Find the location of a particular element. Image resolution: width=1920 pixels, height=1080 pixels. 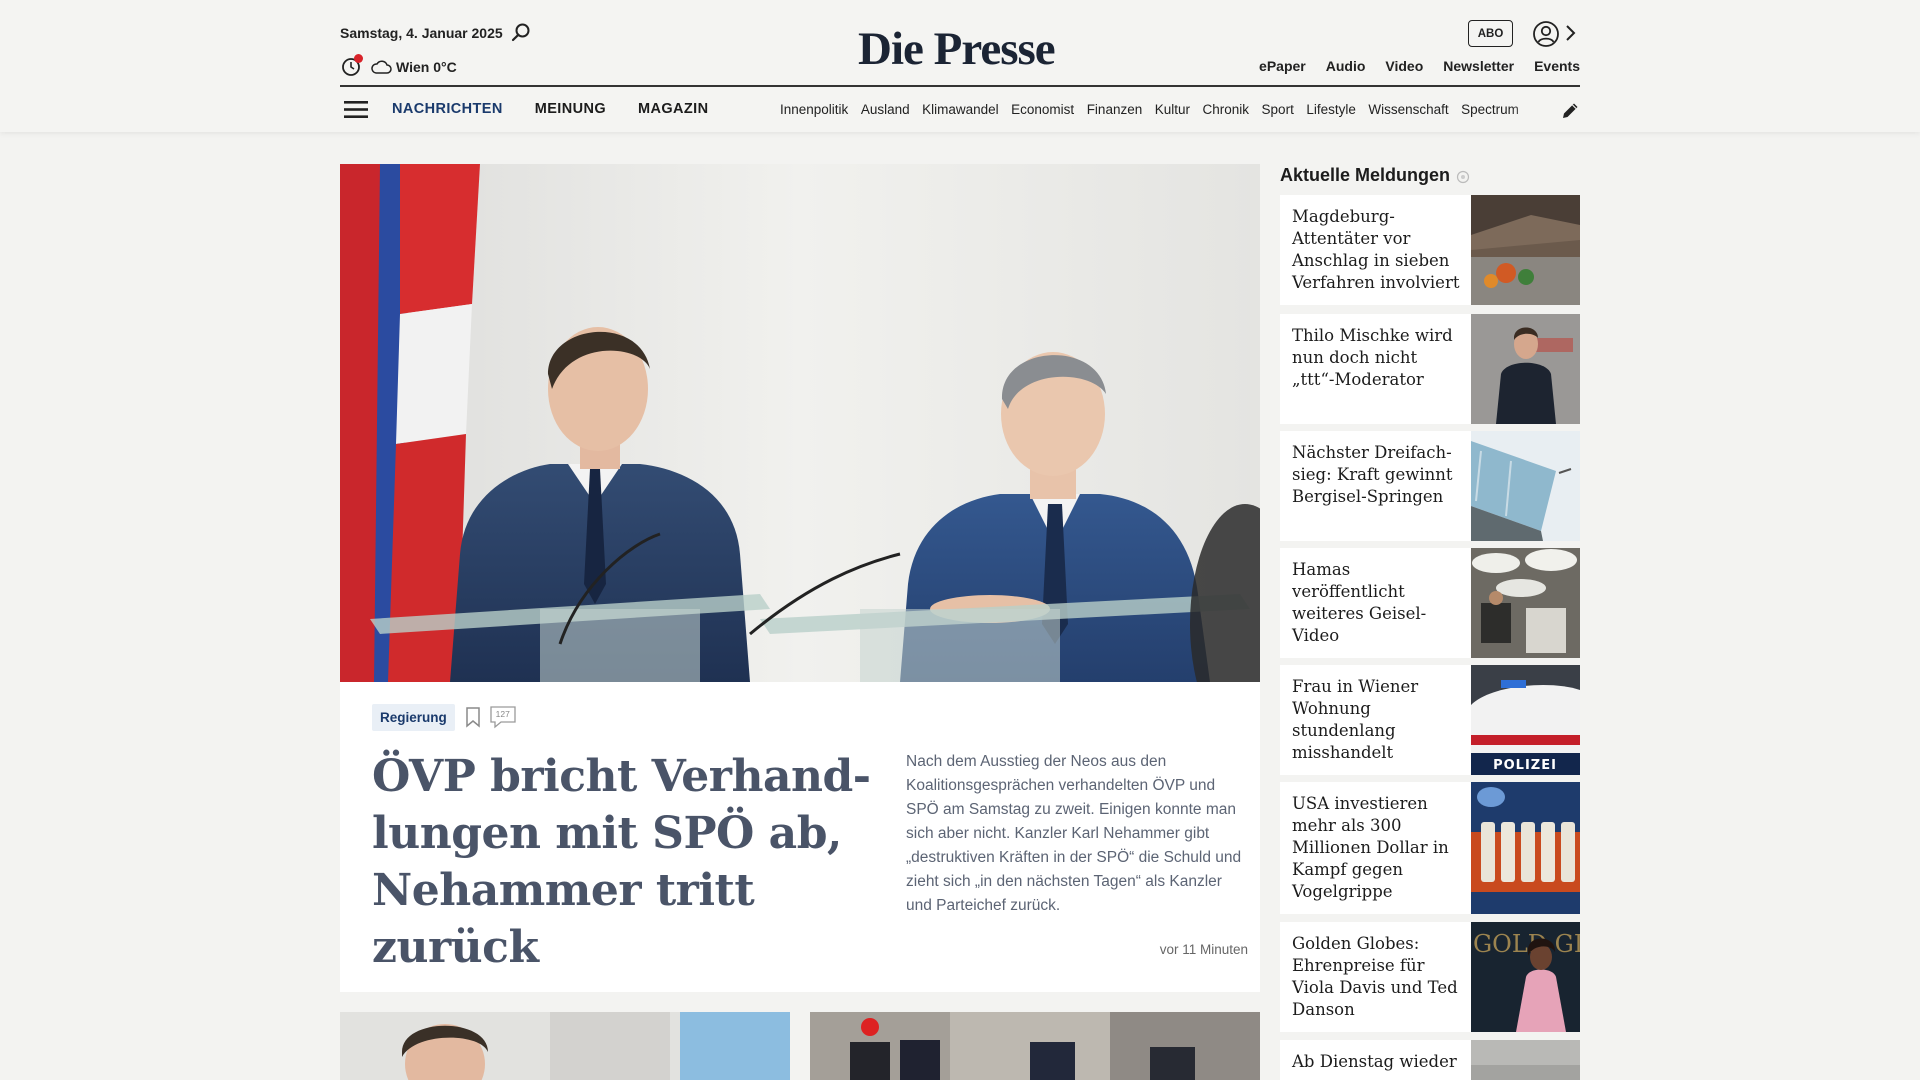

notification-dot is located at coordinates (358, 58).